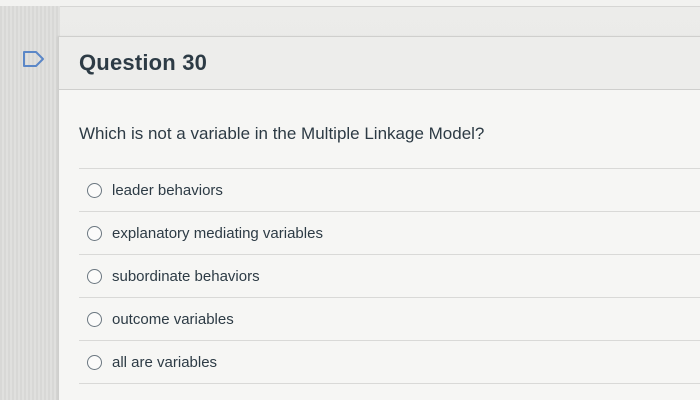 This screenshot has width=700, height=400. Describe the element at coordinates (217, 233) in the screenshot. I see `answer-label: explanatory mediating variables` at that location.